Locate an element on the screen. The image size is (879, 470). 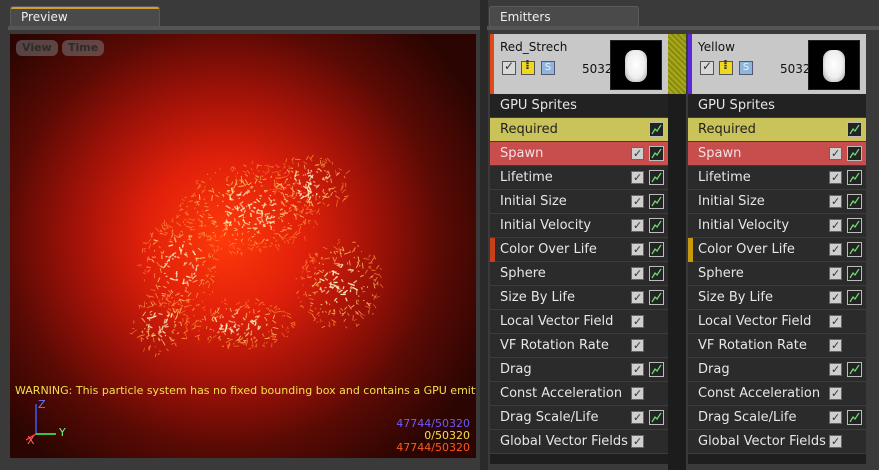
time-button: Time is located at coordinates (83, 48).